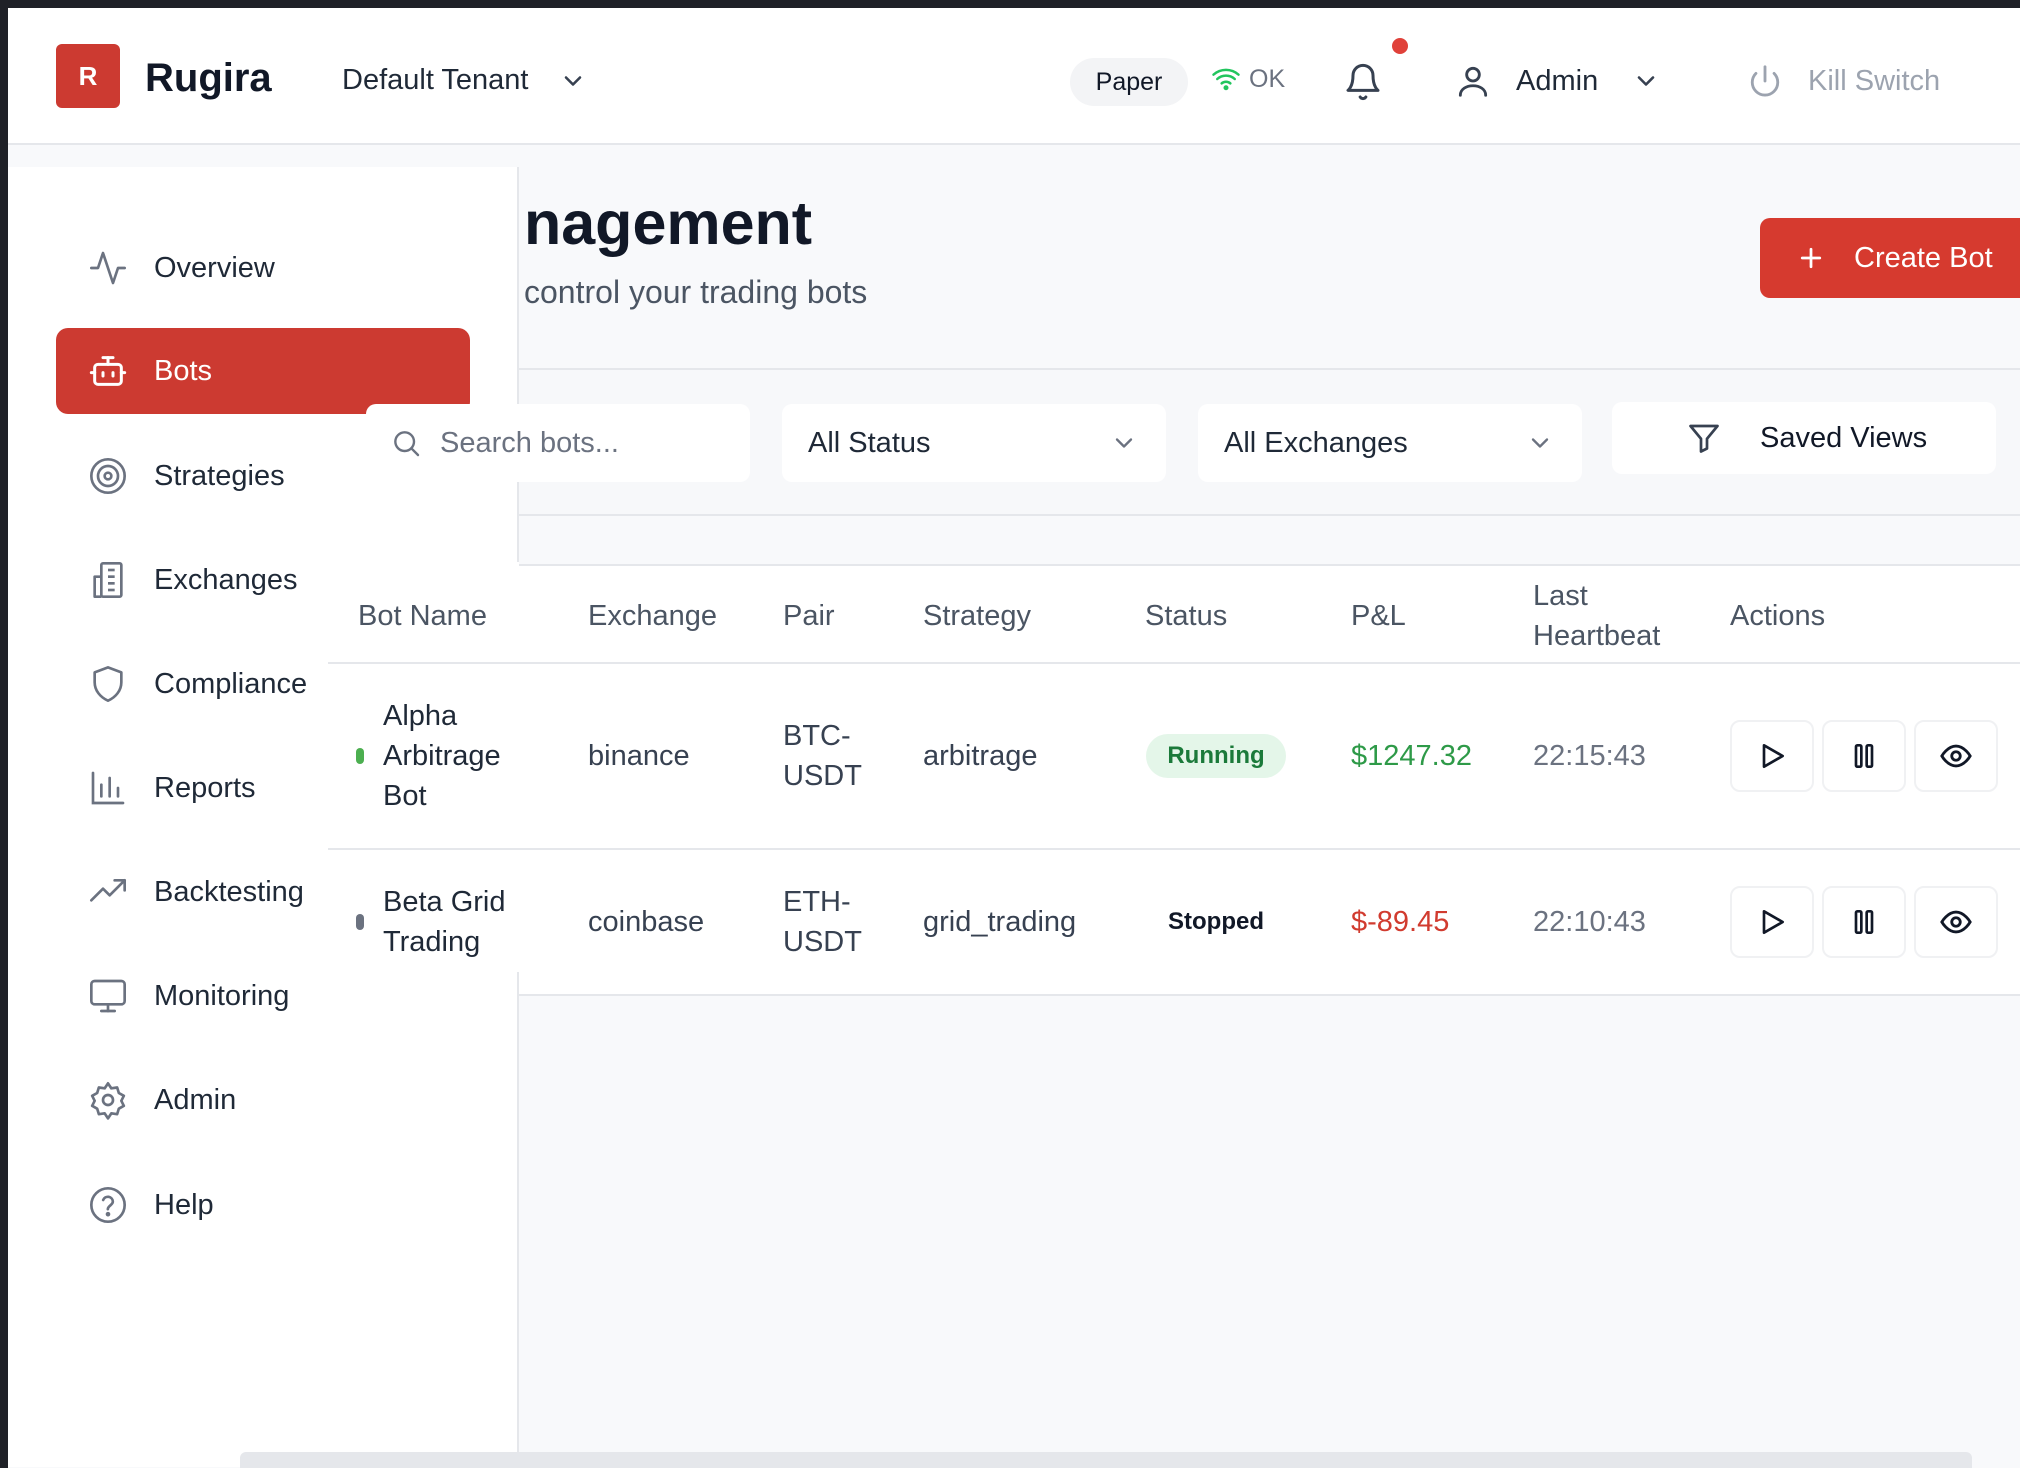 The width and height of the screenshot is (2020, 1468). I want to click on tenant-selector: Default Tenant, so click(464, 80).